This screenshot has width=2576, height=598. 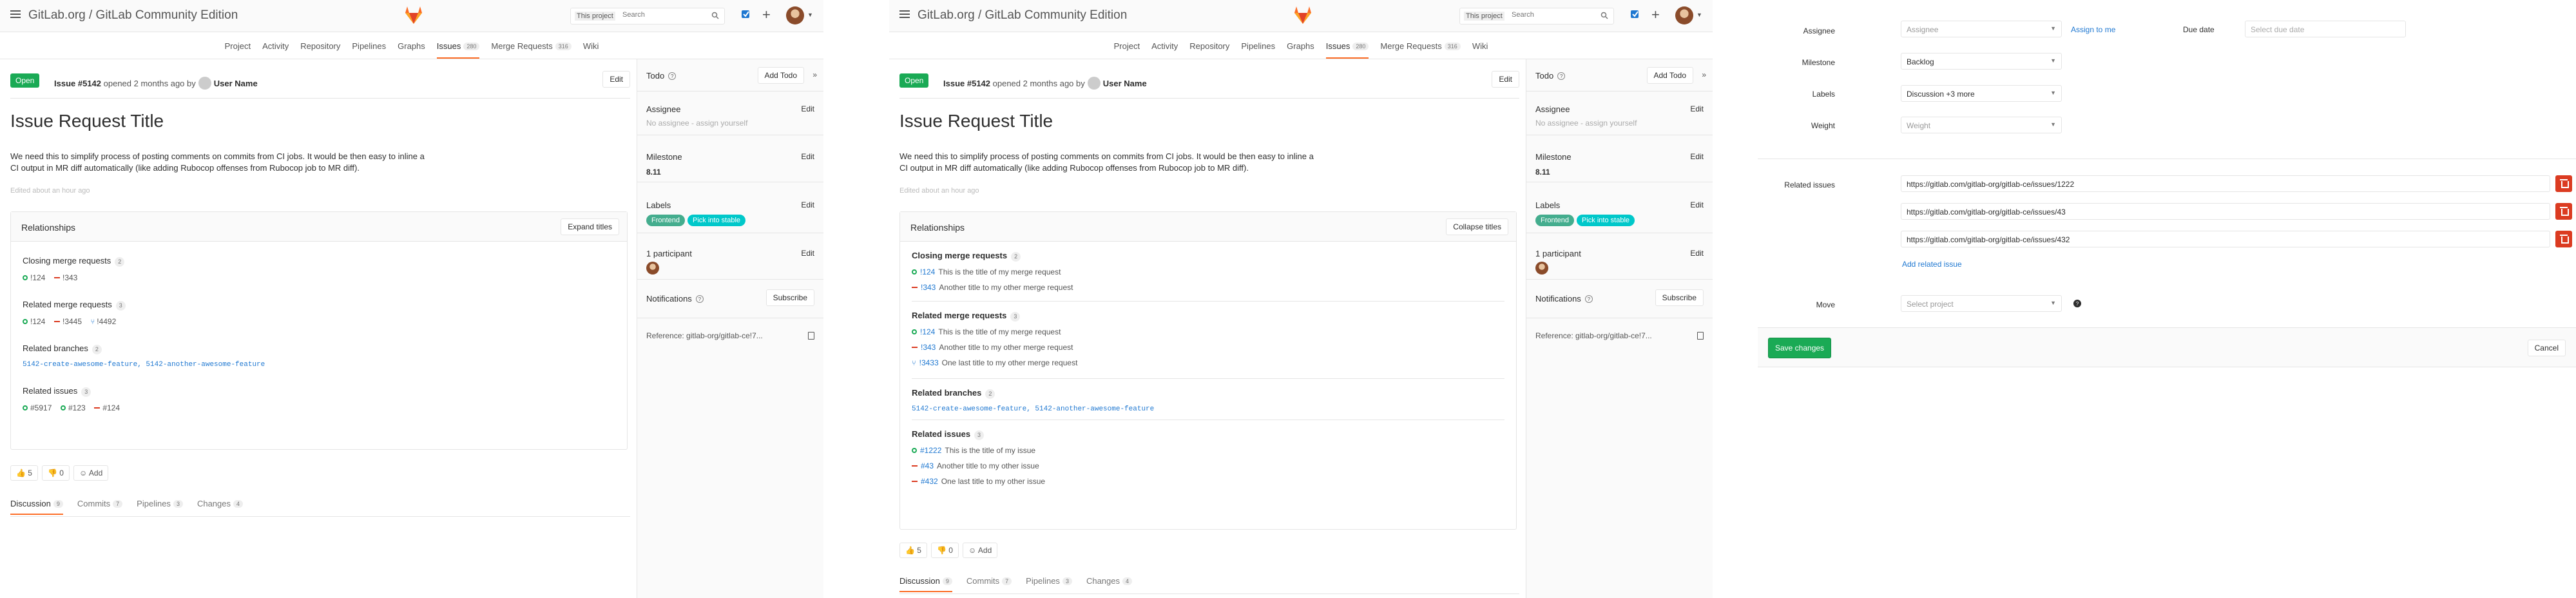 What do you see at coordinates (1208, 466) in the screenshot?
I see `issue-row: #43 Another title to my other issue` at bounding box center [1208, 466].